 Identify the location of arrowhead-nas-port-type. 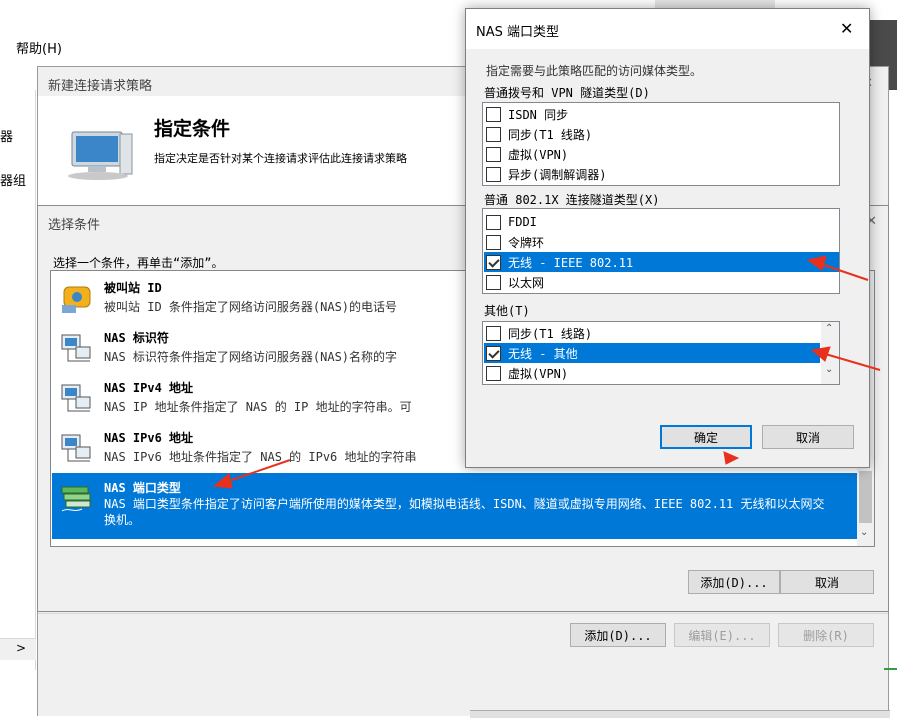
(222, 481).